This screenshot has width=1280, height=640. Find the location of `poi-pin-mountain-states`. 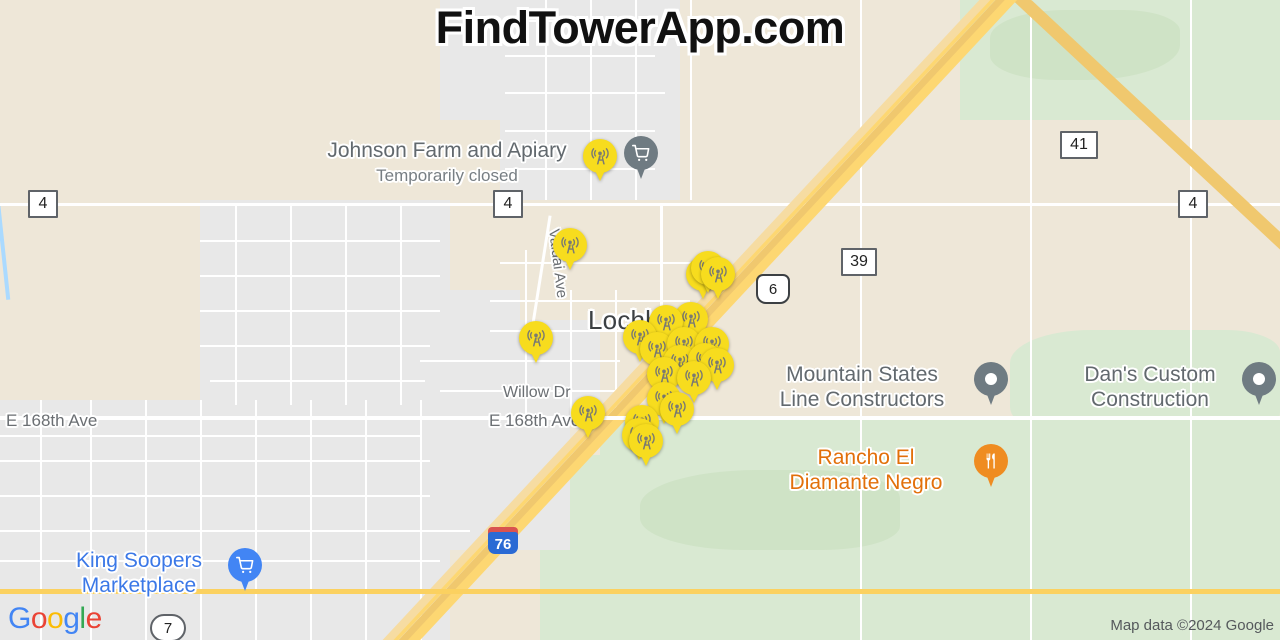

poi-pin-mountain-states is located at coordinates (991, 384).